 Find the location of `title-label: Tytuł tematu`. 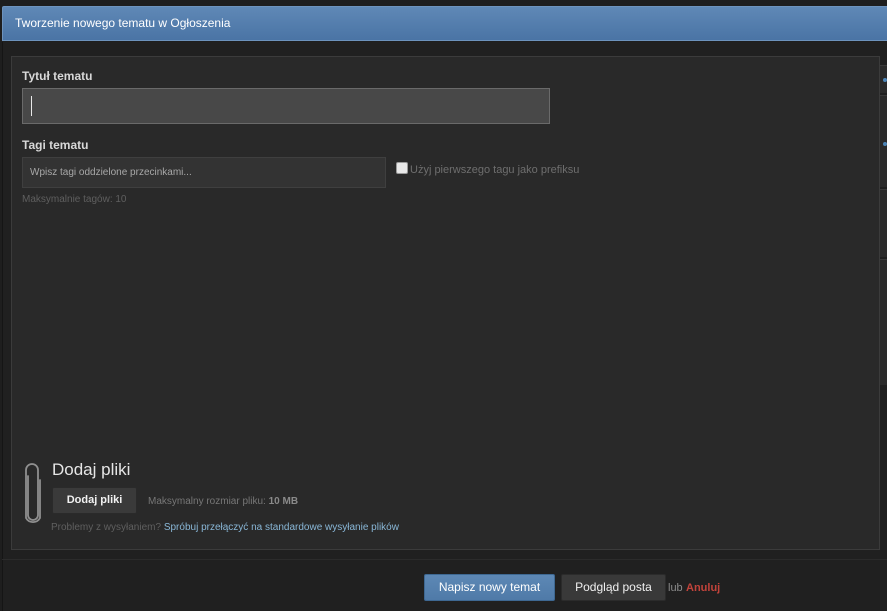

title-label: Tytuł tematu is located at coordinates (57, 76).